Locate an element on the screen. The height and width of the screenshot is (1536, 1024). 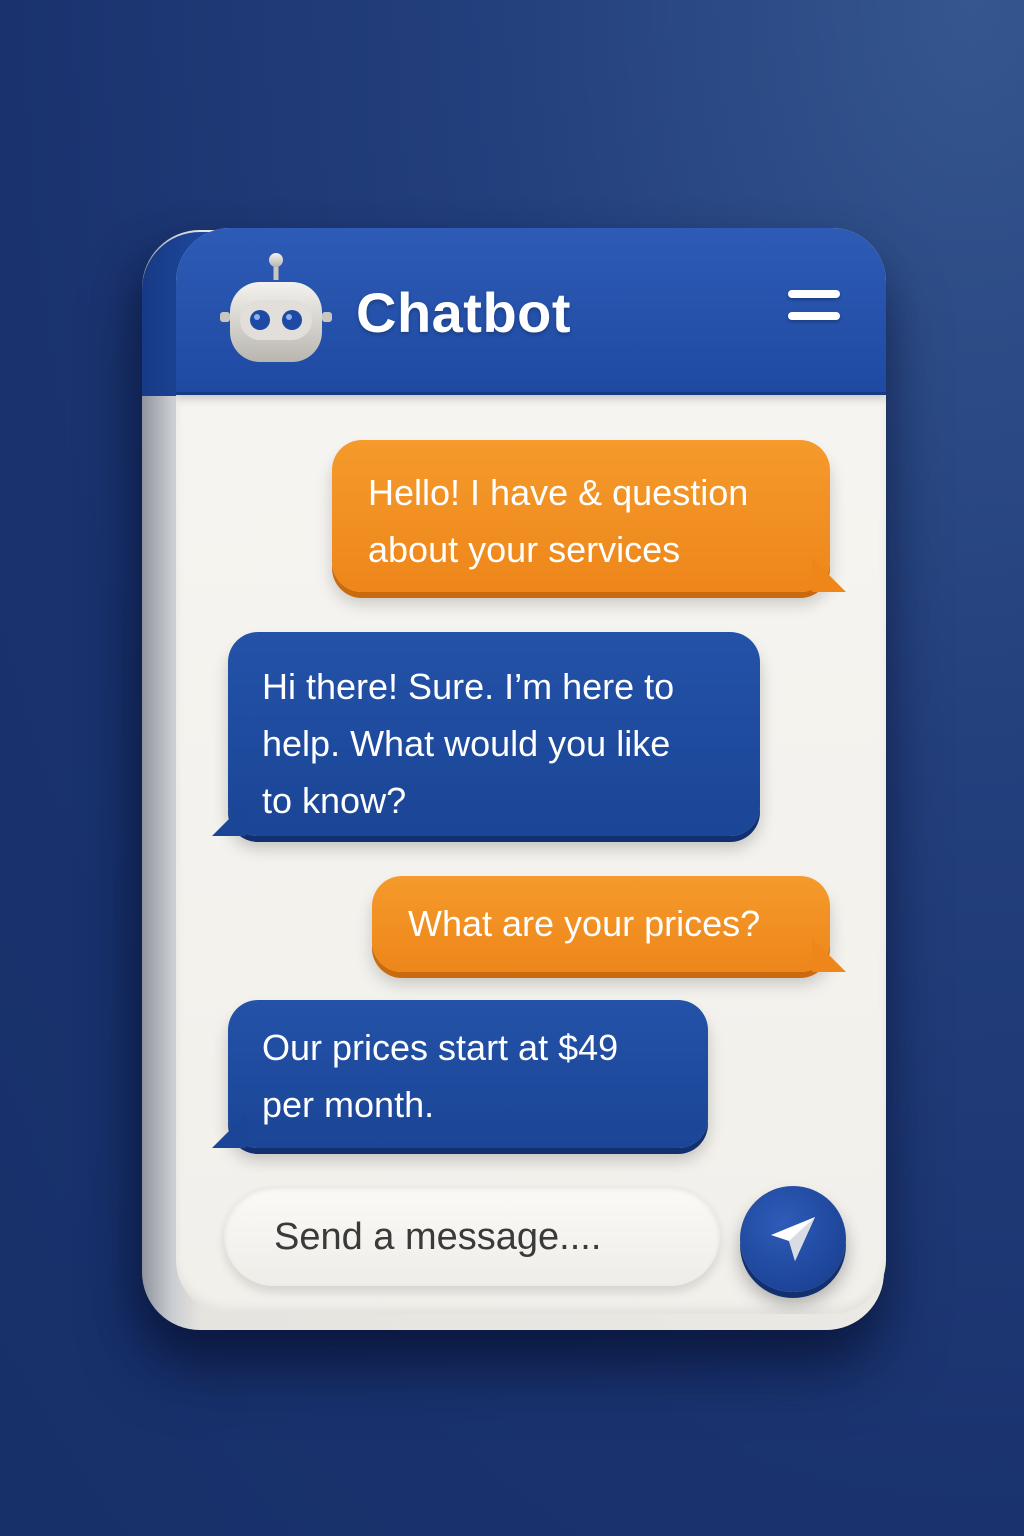
menu-icon is located at coordinates (814, 294).